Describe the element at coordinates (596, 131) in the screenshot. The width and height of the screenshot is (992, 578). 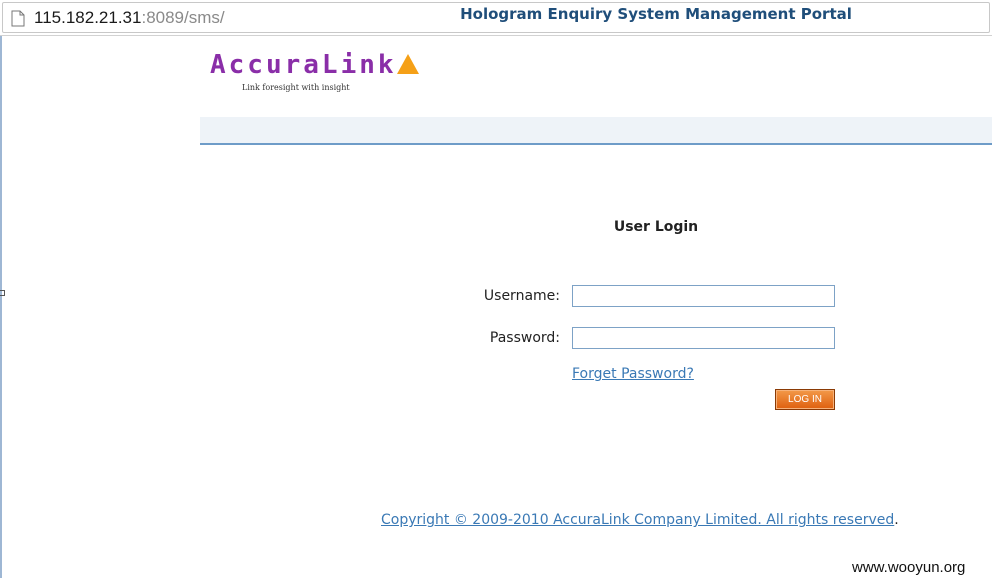
I see `header-band` at that location.